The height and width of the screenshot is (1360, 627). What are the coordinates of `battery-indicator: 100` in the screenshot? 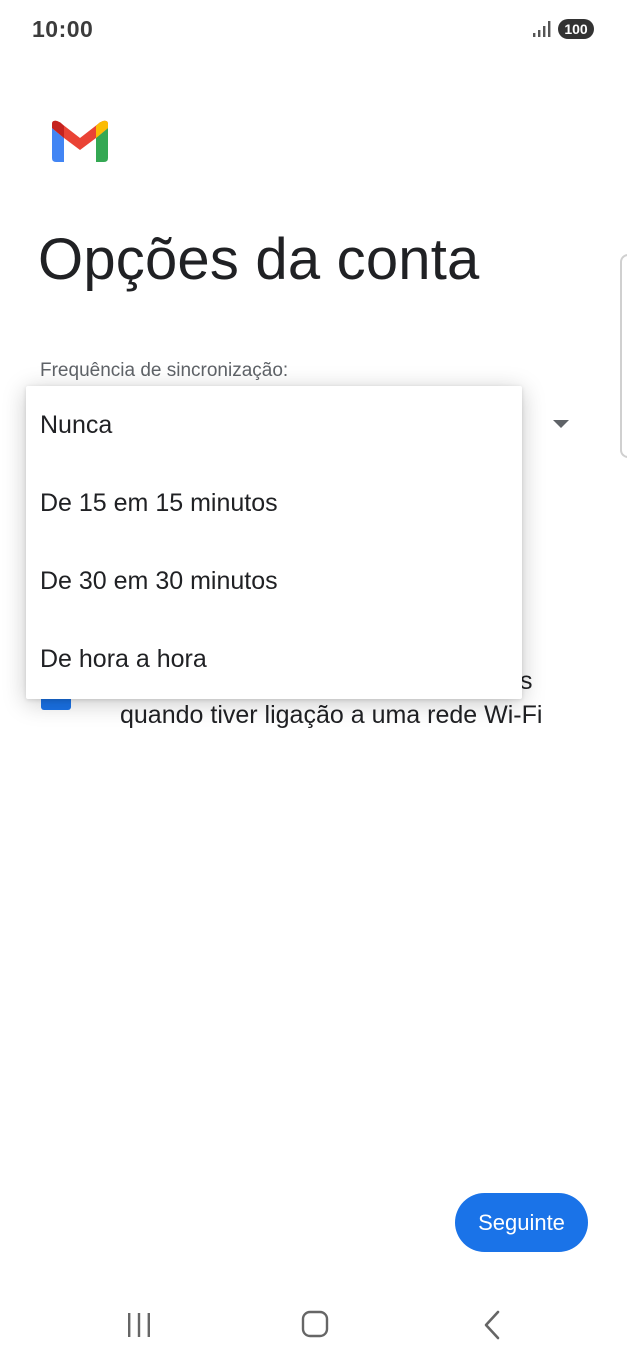 It's located at (576, 29).